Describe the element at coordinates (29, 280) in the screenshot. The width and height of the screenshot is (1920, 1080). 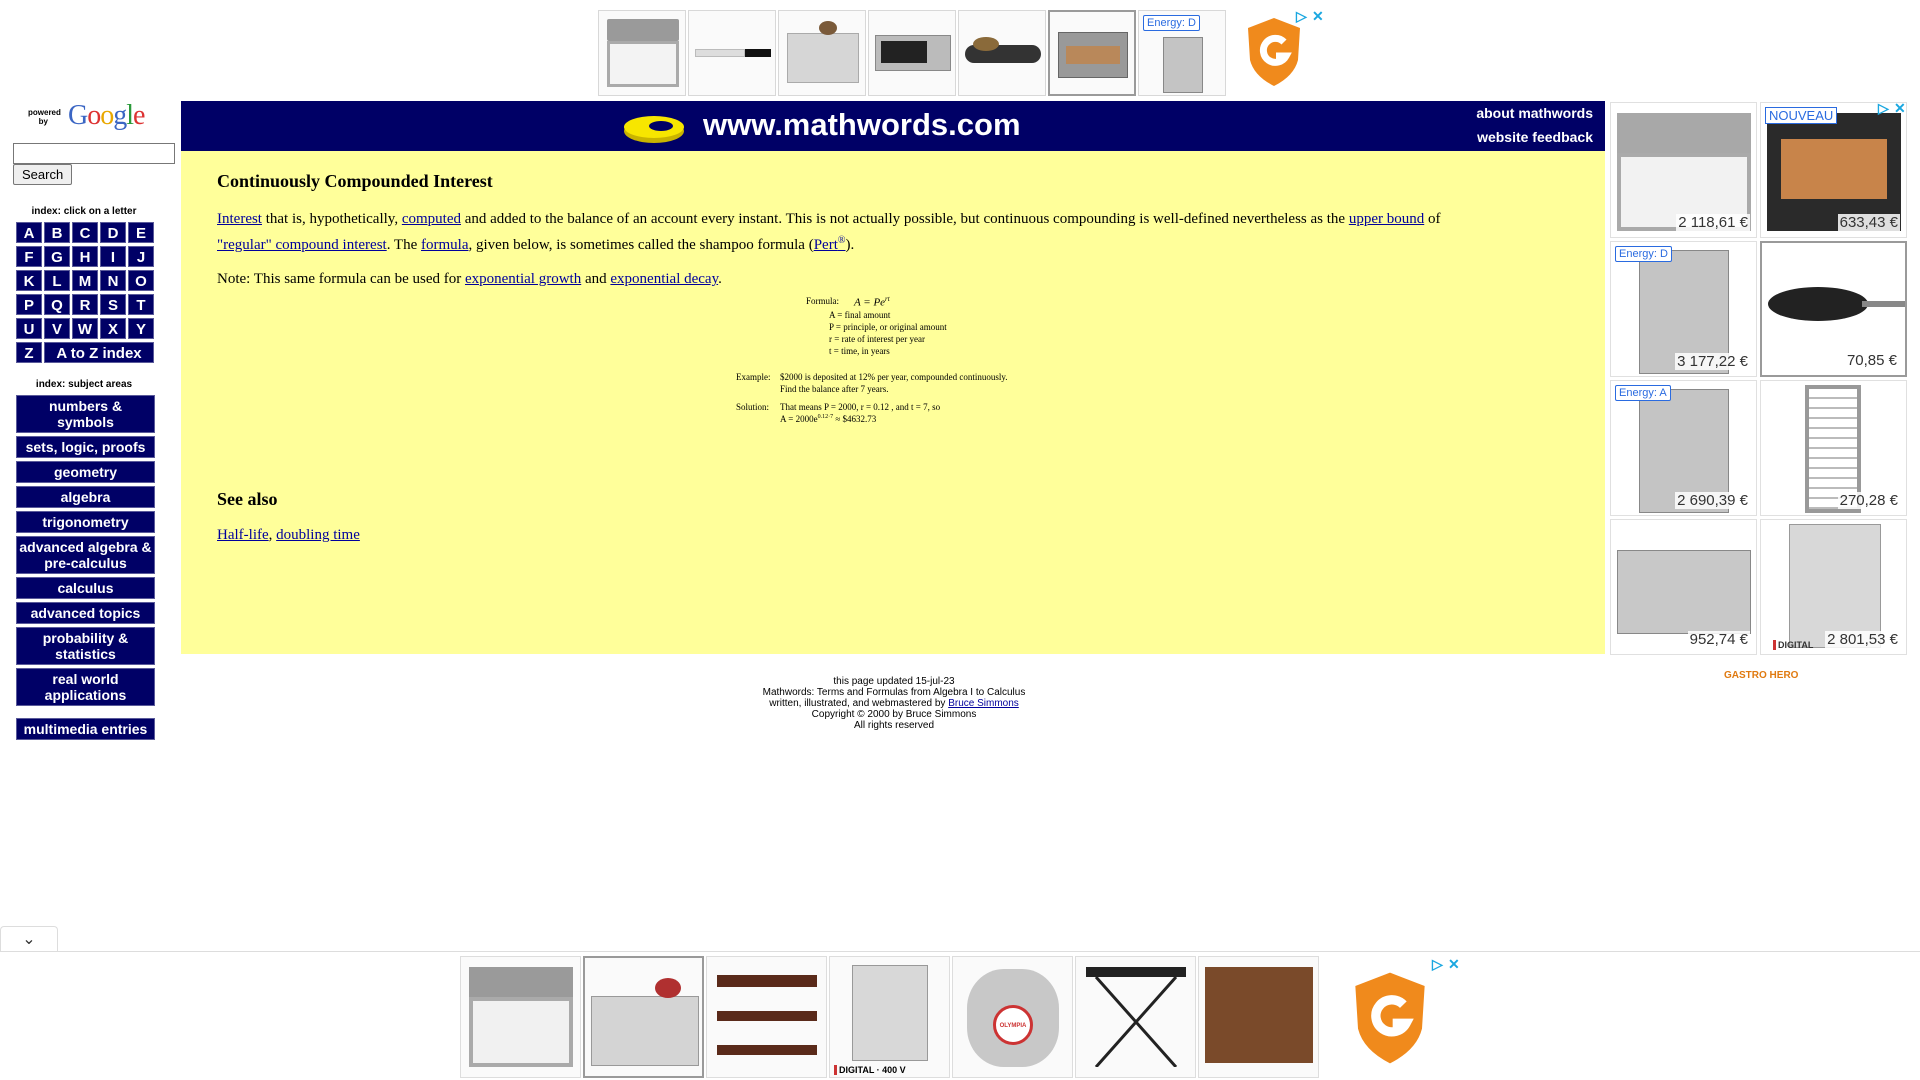
I see `letter-k-button: K` at that location.